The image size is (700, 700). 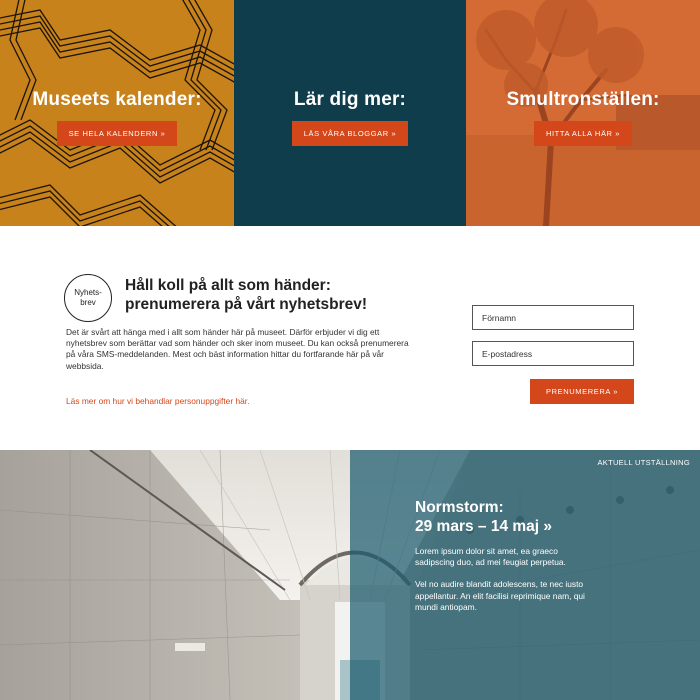 I want to click on exhibition-name: Normstorm:, so click(x=459, y=507).